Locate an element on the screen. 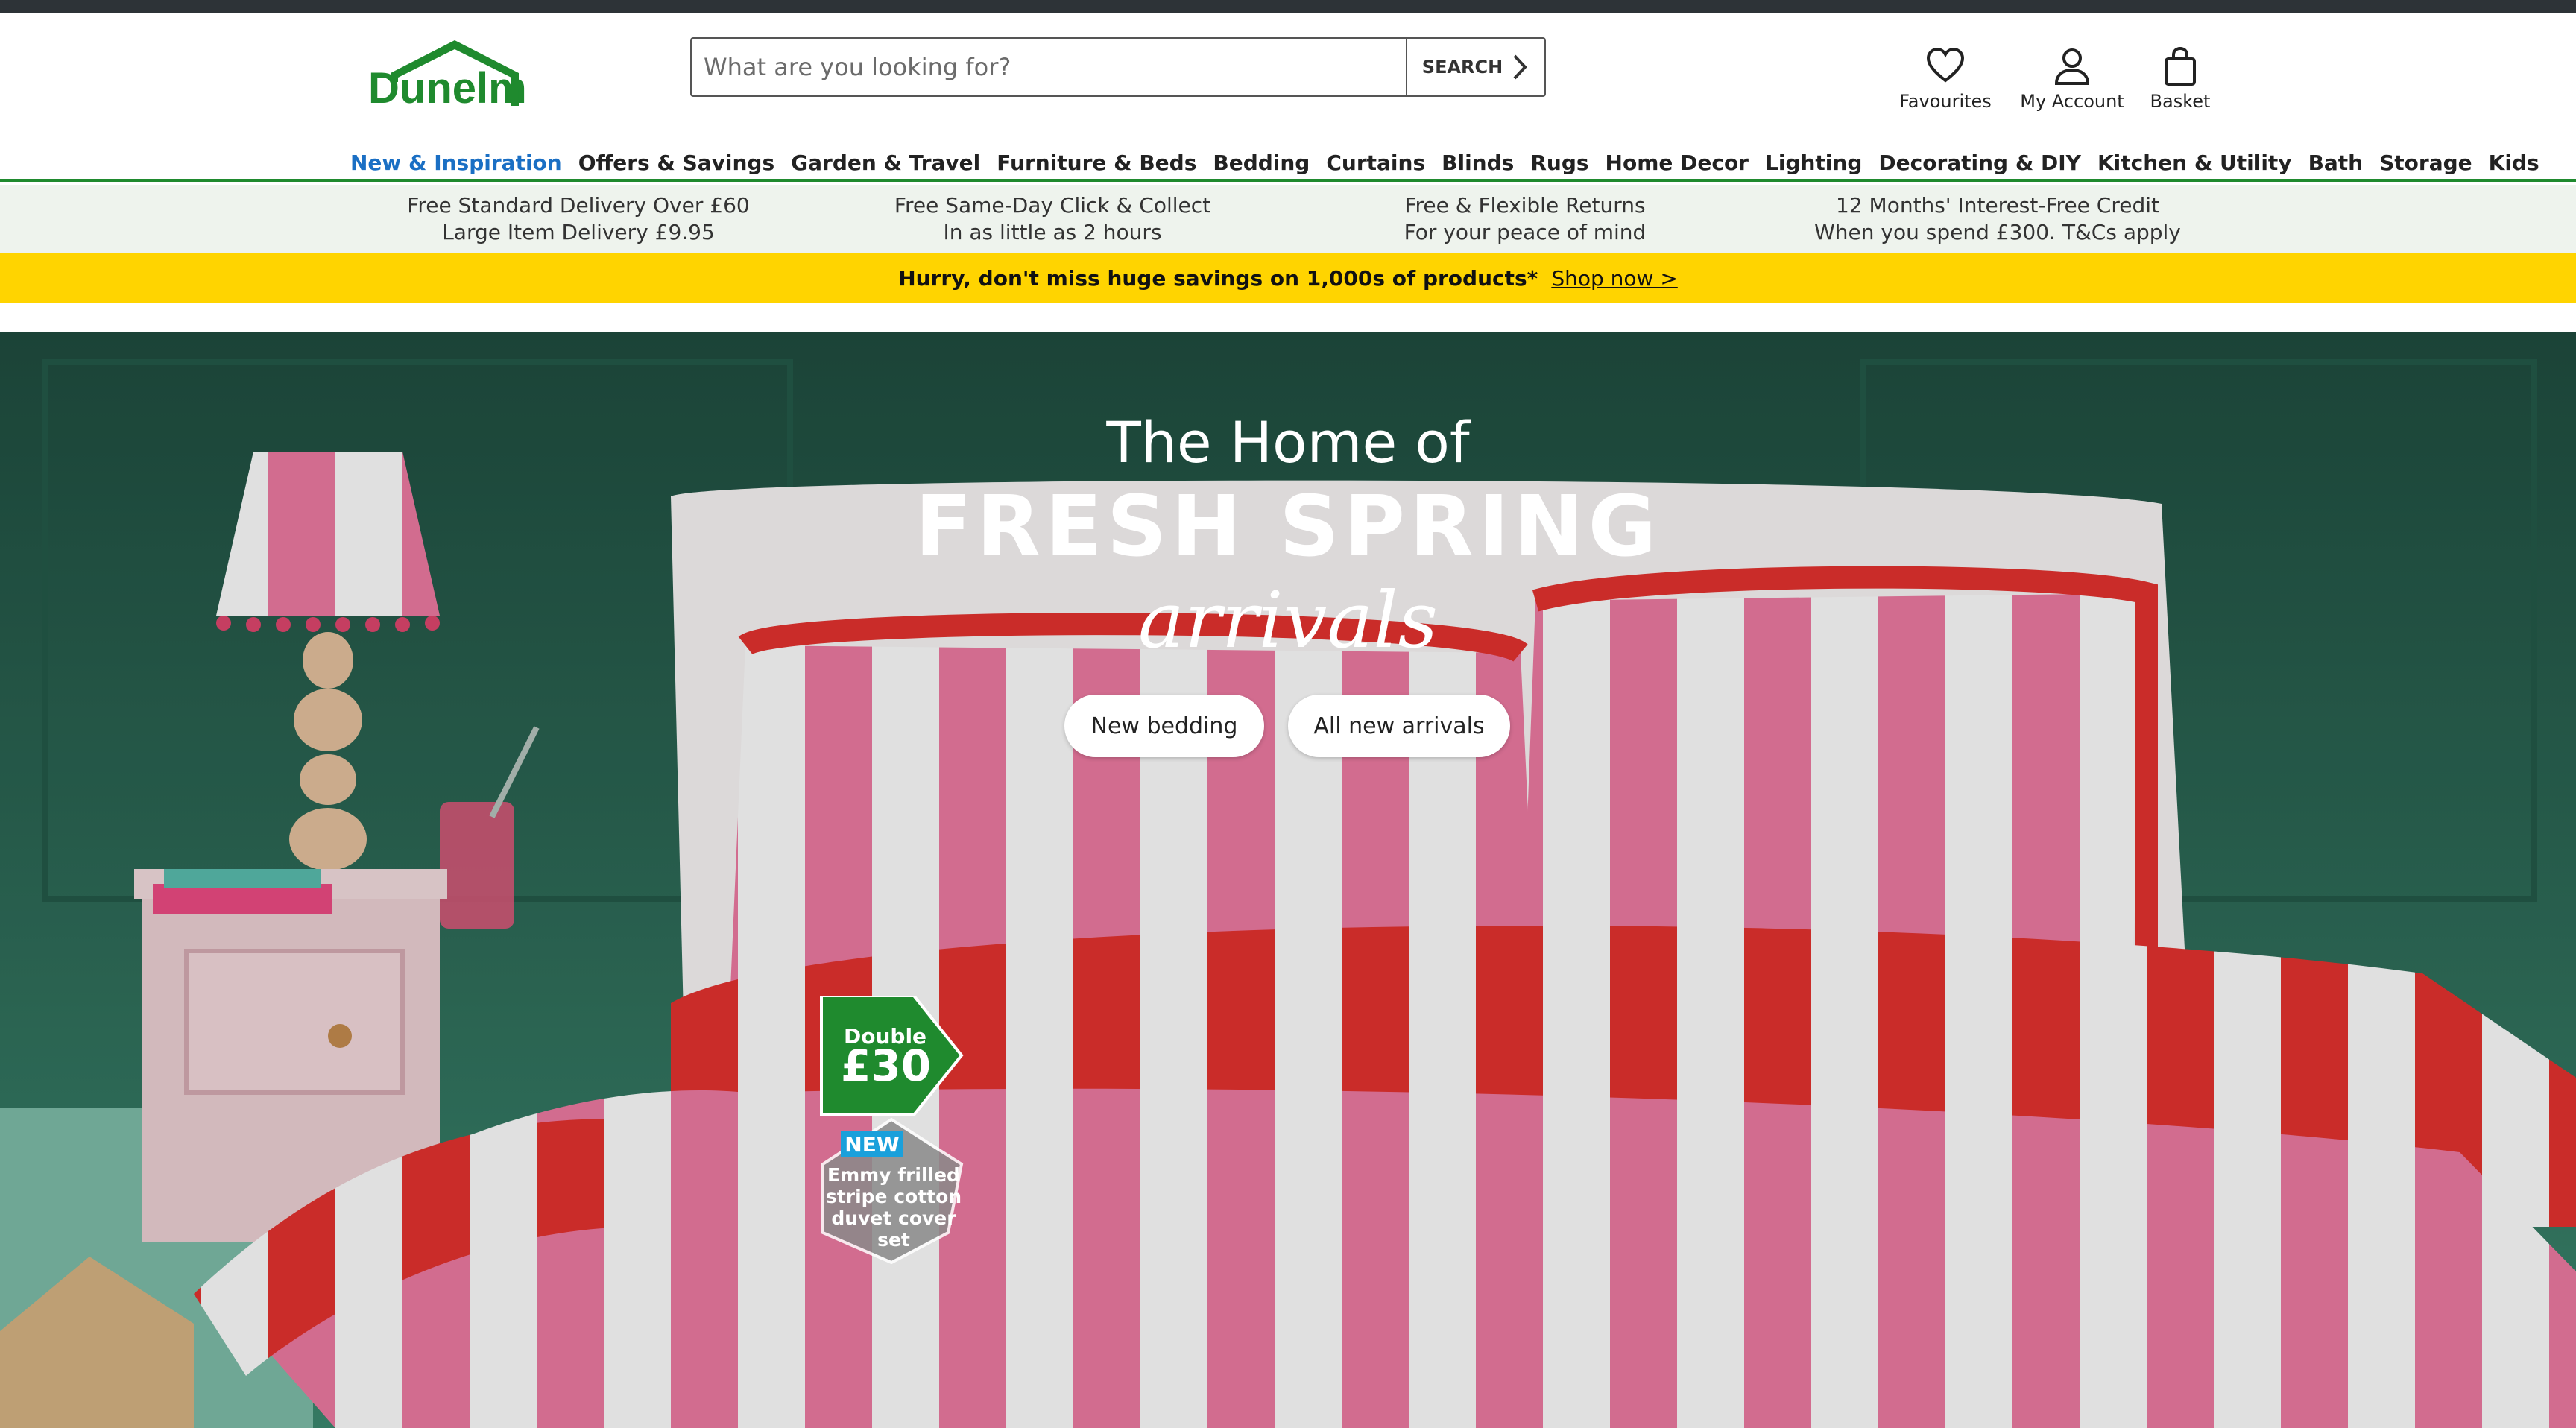 This screenshot has height=1428, width=2576. hero-line-1: The Home of is located at coordinates (1288, 442).